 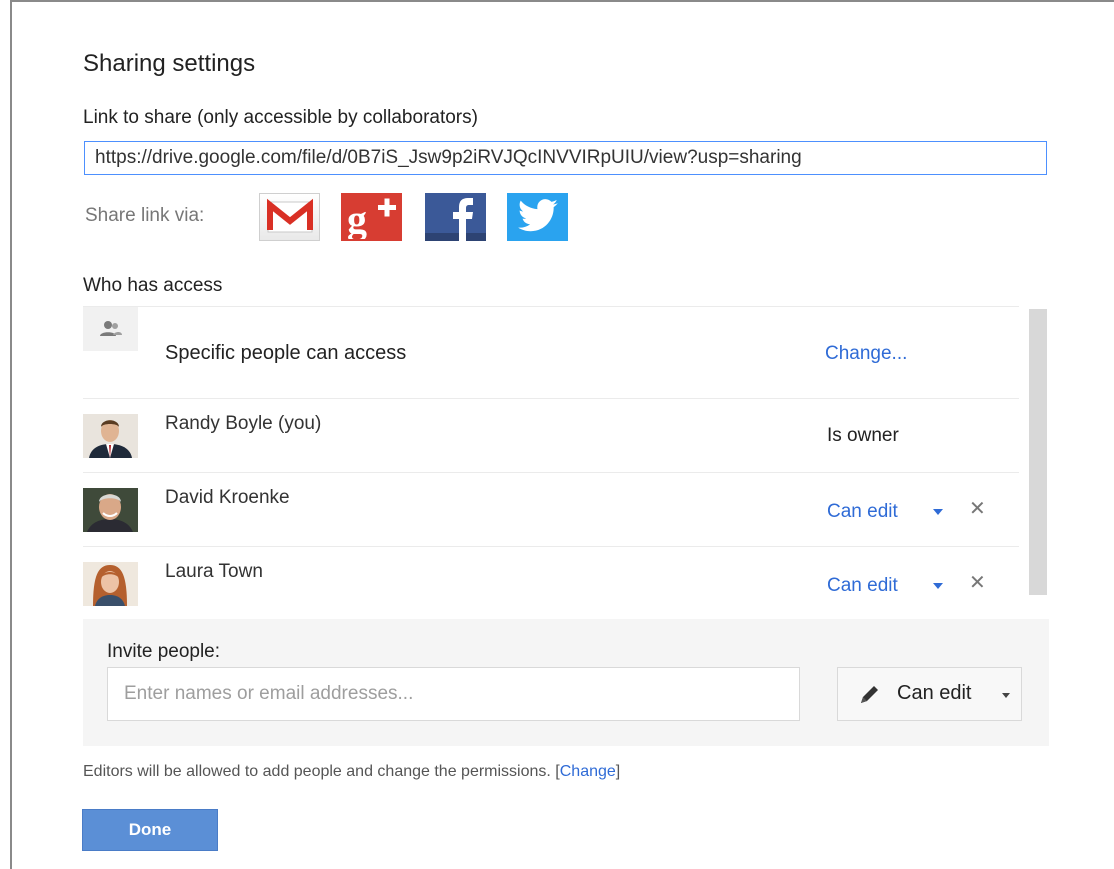 I want to click on facebook-icon, so click(x=455, y=219).